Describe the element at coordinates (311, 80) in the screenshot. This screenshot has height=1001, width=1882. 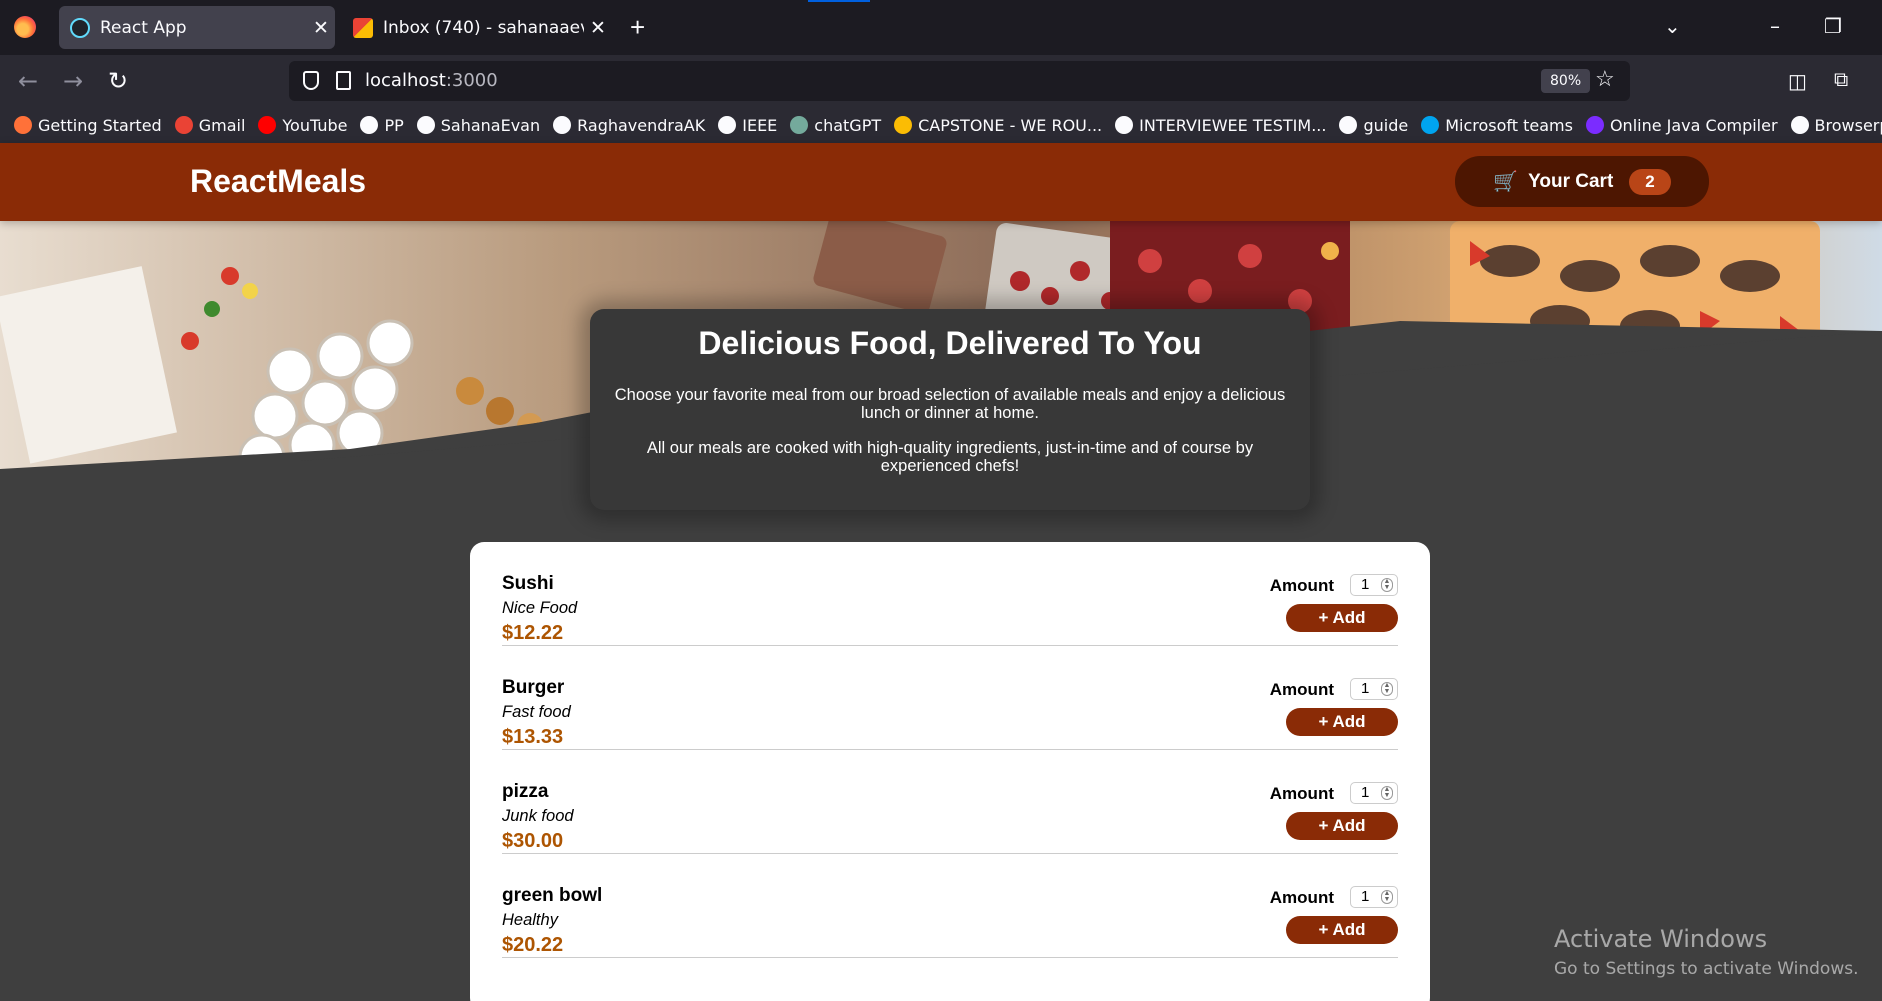
I see `tracking-shield-icon` at that location.